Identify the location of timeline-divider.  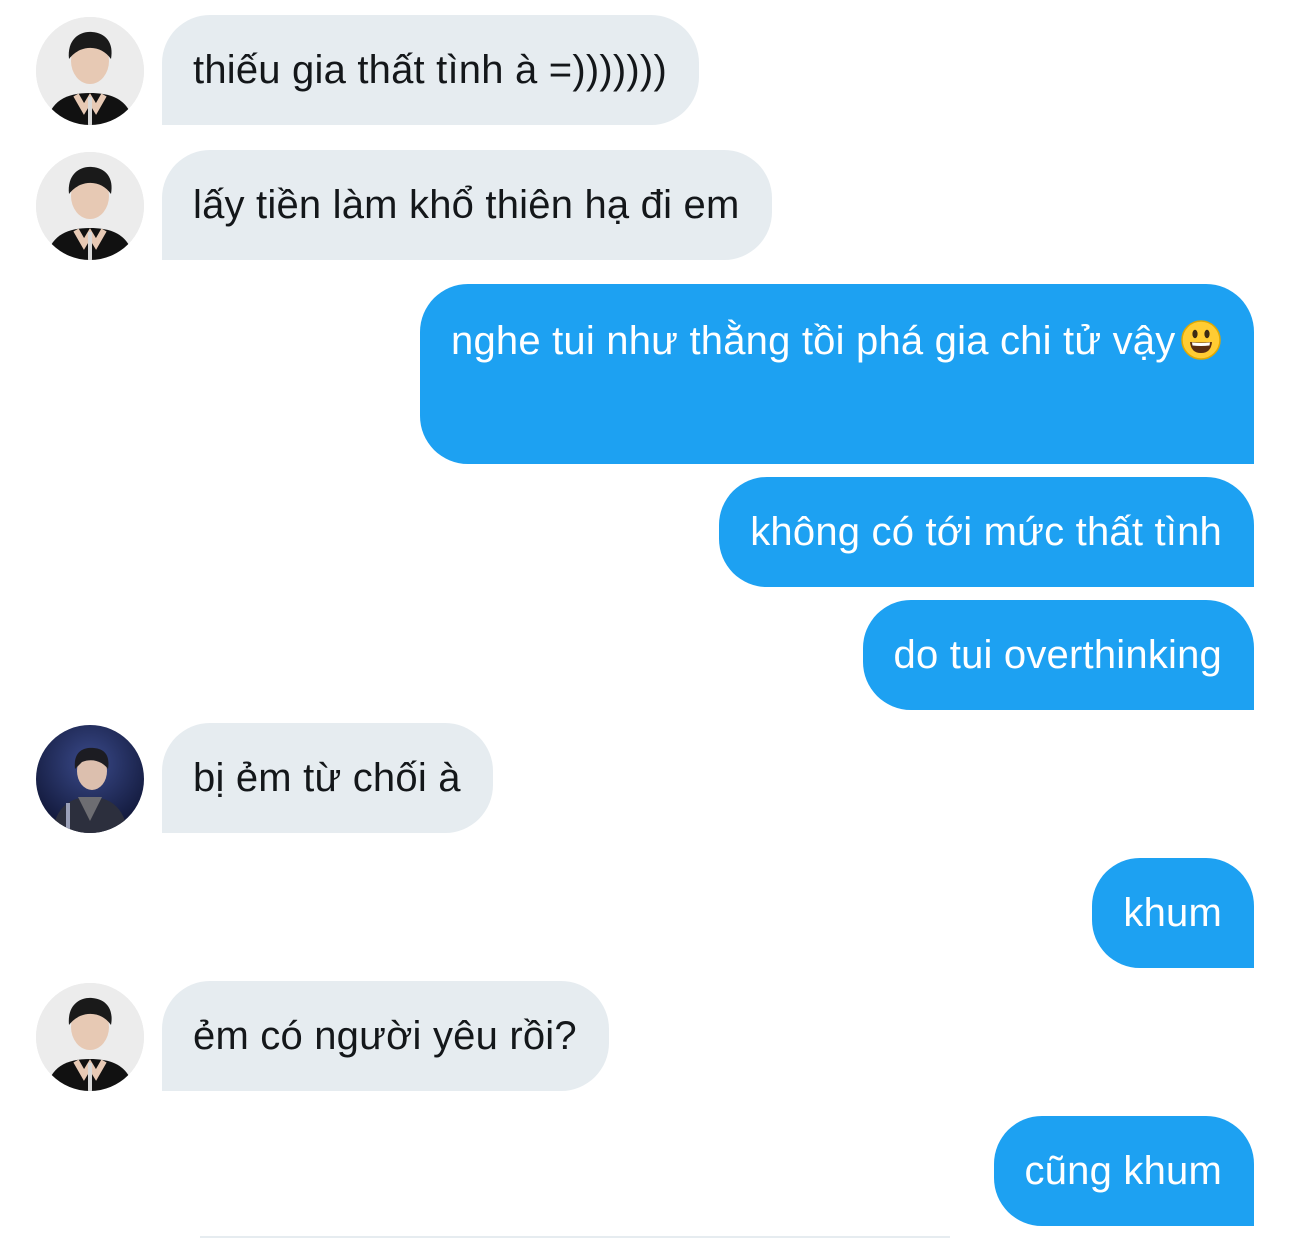
(575, 1237).